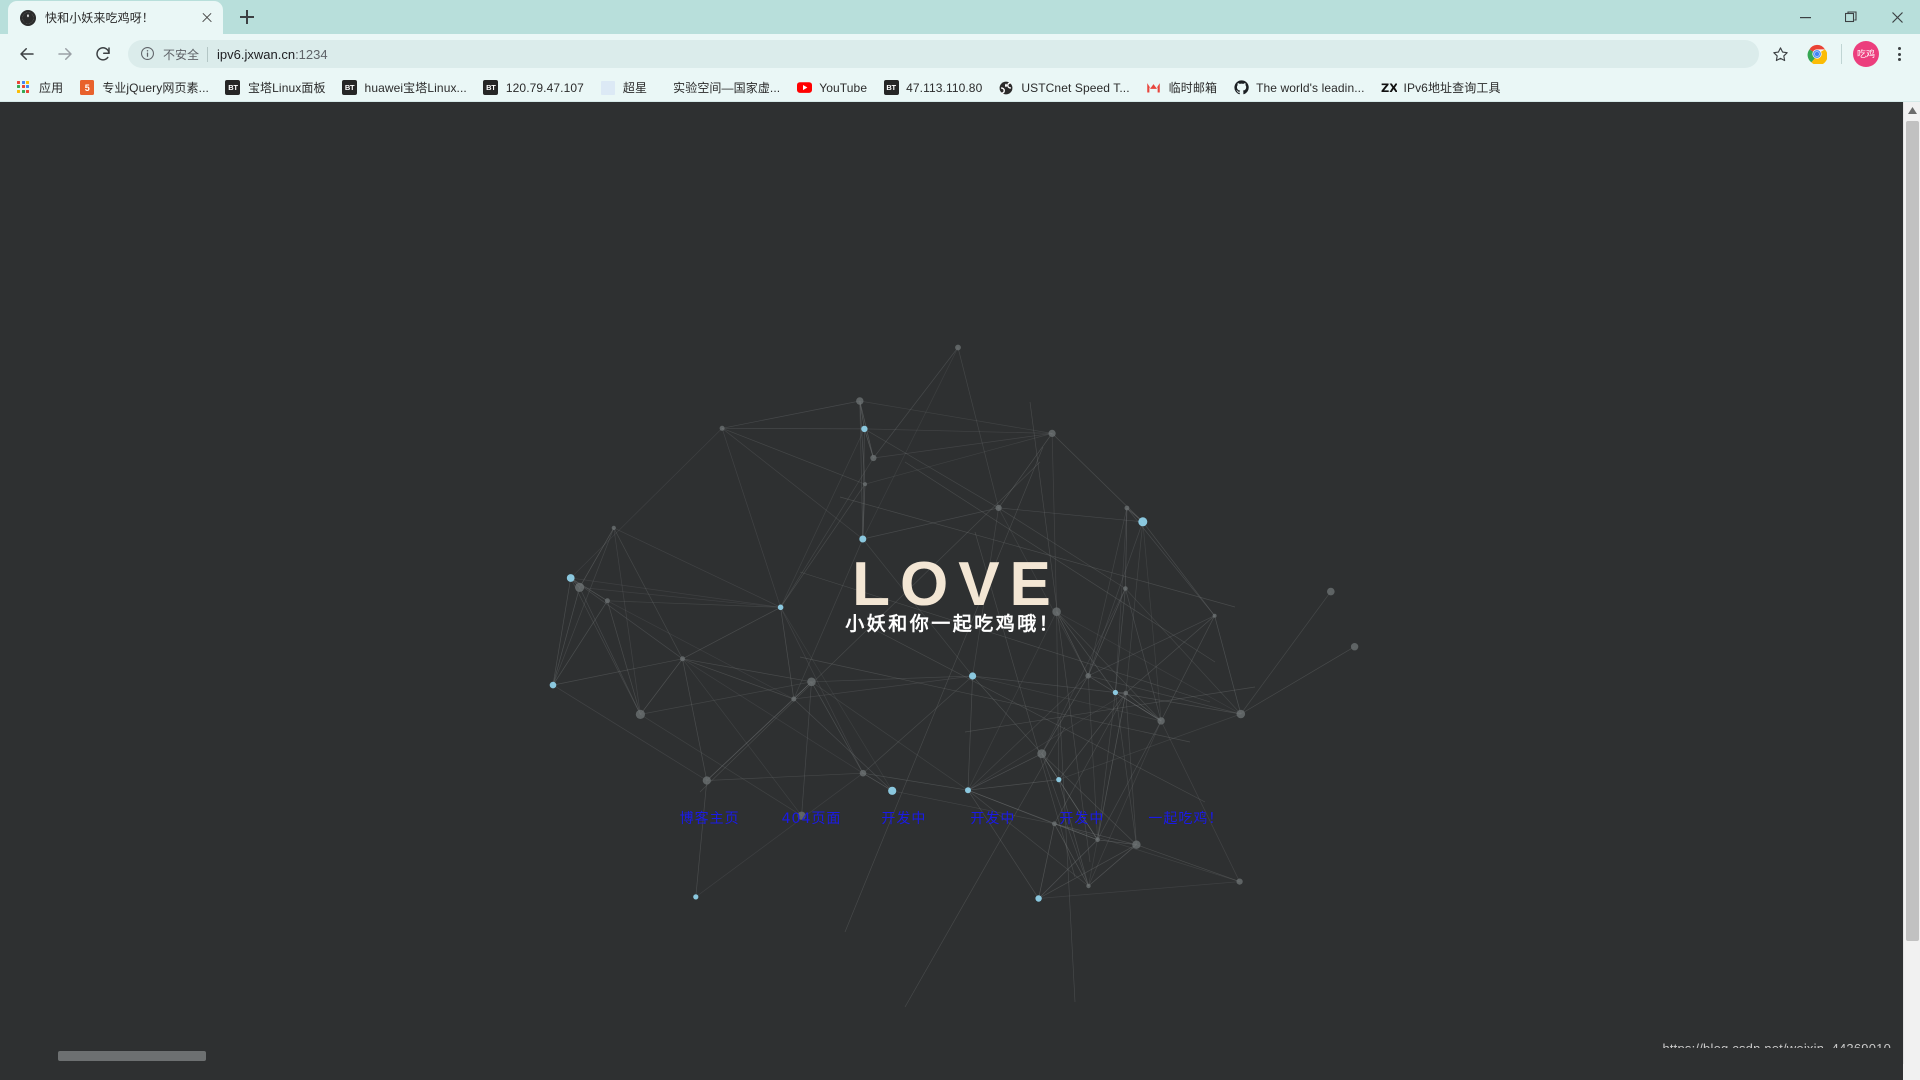  What do you see at coordinates (1154, 88) in the screenshot?
I see `m-icon` at bounding box center [1154, 88].